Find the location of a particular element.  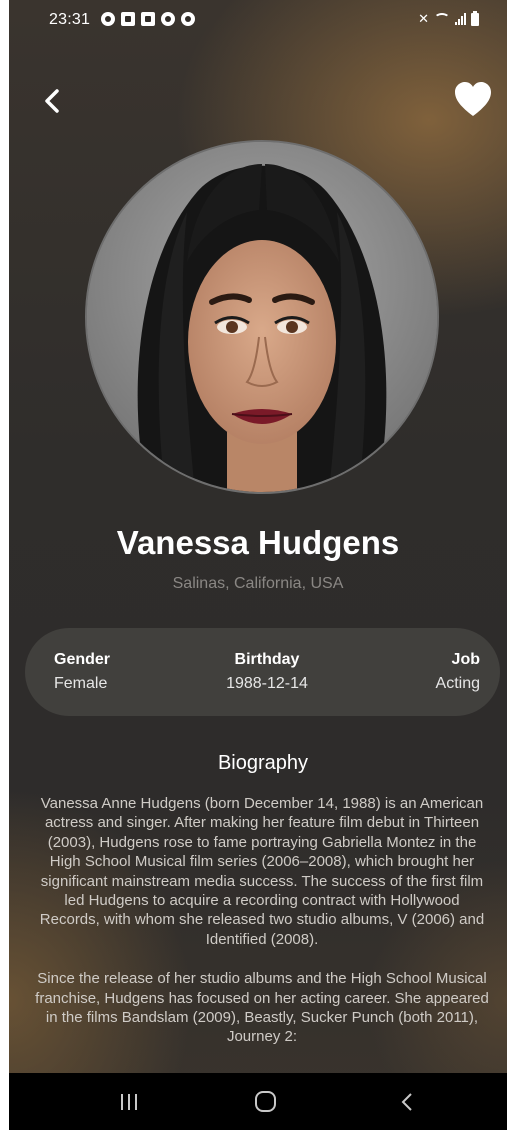

record-icon is located at coordinates (188, 19).